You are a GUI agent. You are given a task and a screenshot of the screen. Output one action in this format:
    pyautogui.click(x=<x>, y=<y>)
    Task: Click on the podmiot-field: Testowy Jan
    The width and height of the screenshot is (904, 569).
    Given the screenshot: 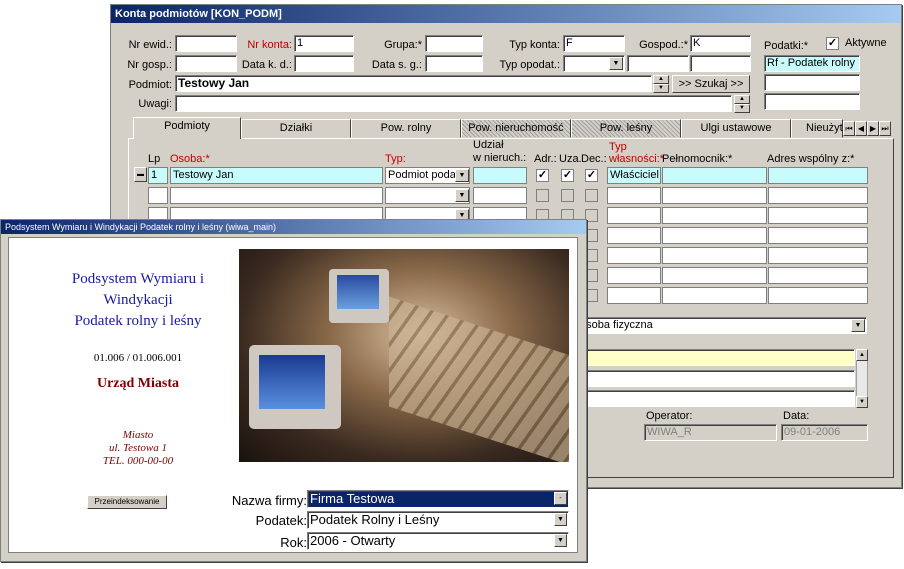 What is the action you would take?
    pyautogui.click(x=413, y=83)
    